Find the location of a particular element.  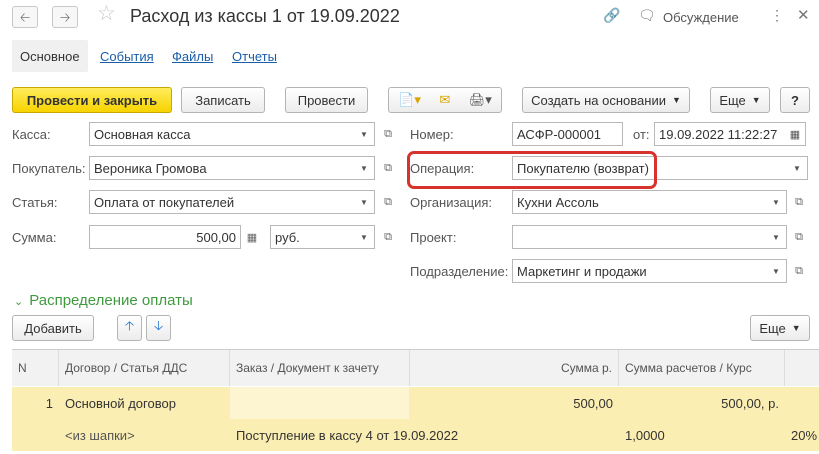

organization-field: Кухни Ассоль ▼ is located at coordinates (649, 202).